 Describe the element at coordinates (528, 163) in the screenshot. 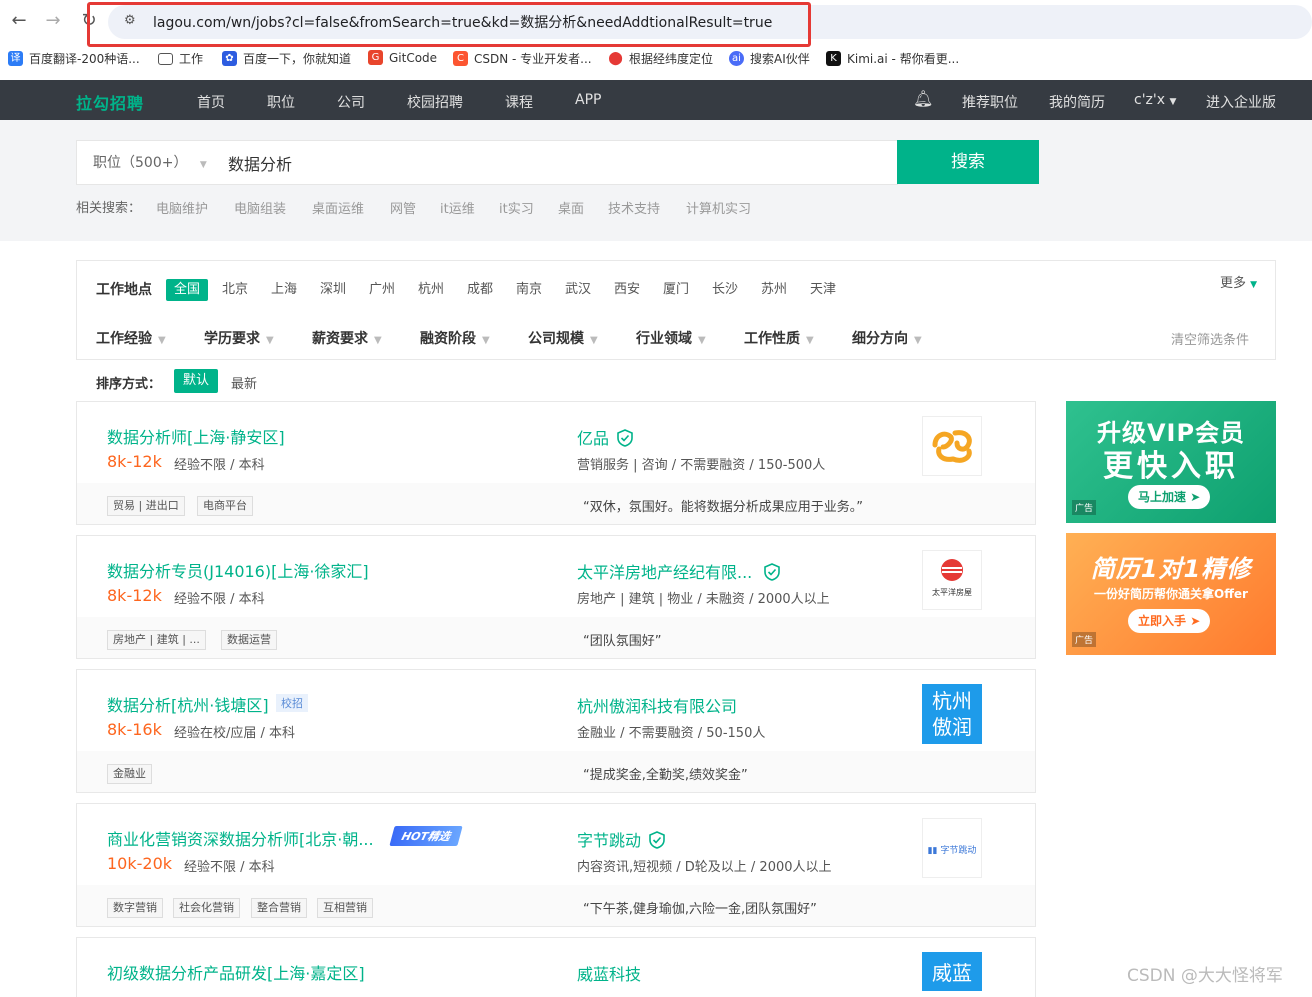

I see `search-input` at that location.